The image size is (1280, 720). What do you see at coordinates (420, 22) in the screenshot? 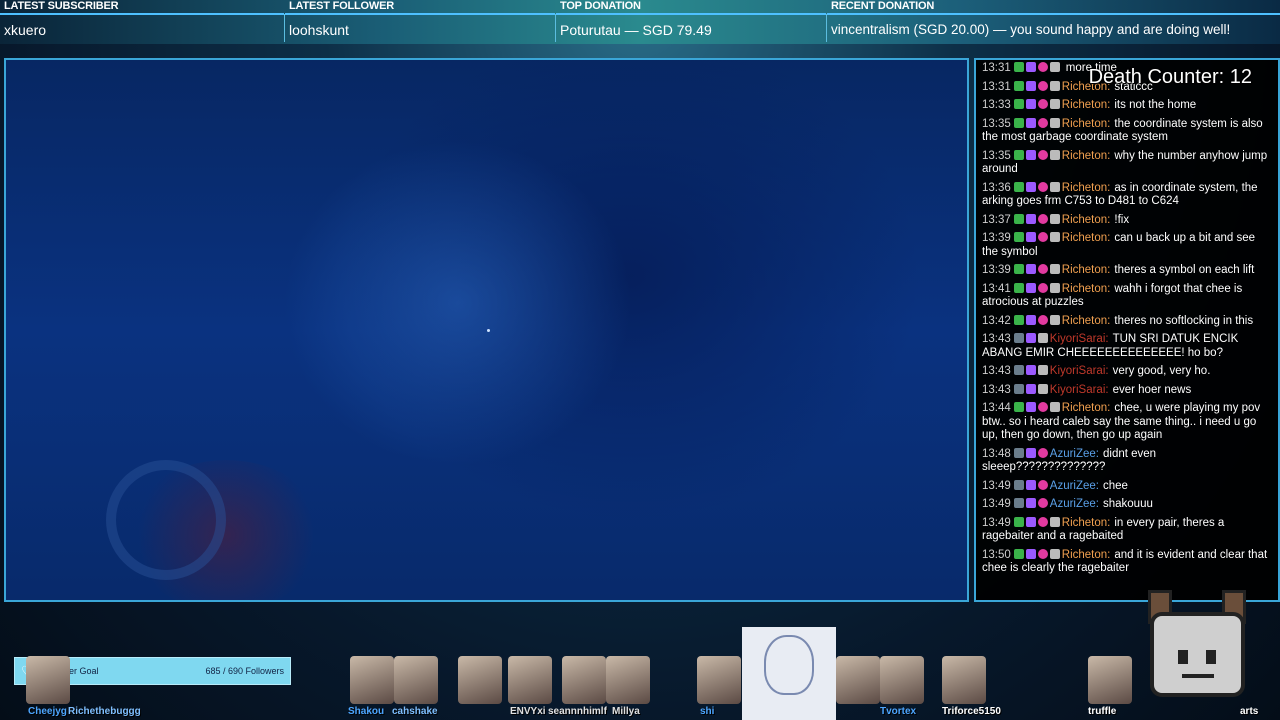
I see `latest-follower-panel: LATEST FOLLOWER loohskunt` at bounding box center [420, 22].